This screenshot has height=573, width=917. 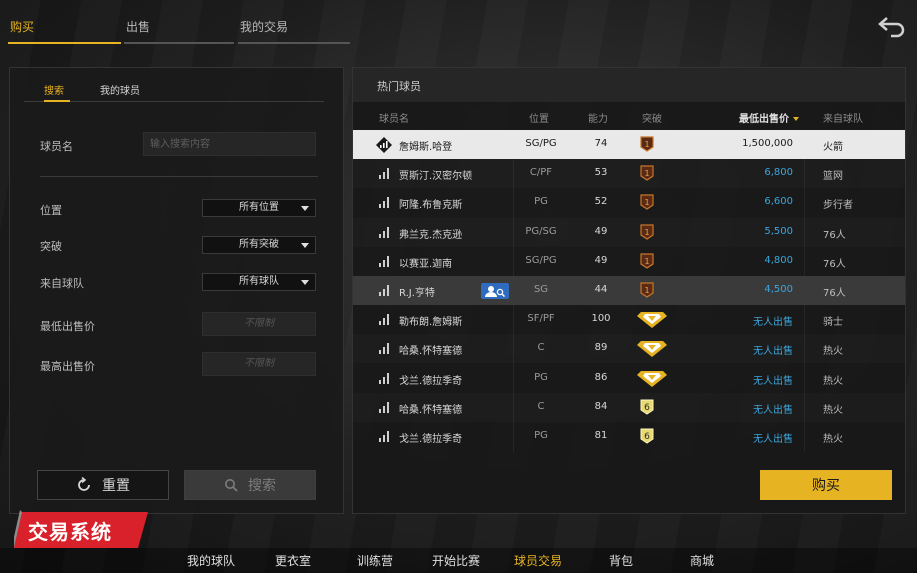 What do you see at coordinates (259, 324) in the screenshot?
I see `min-price-input: 不限制` at bounding box center [259, 324].